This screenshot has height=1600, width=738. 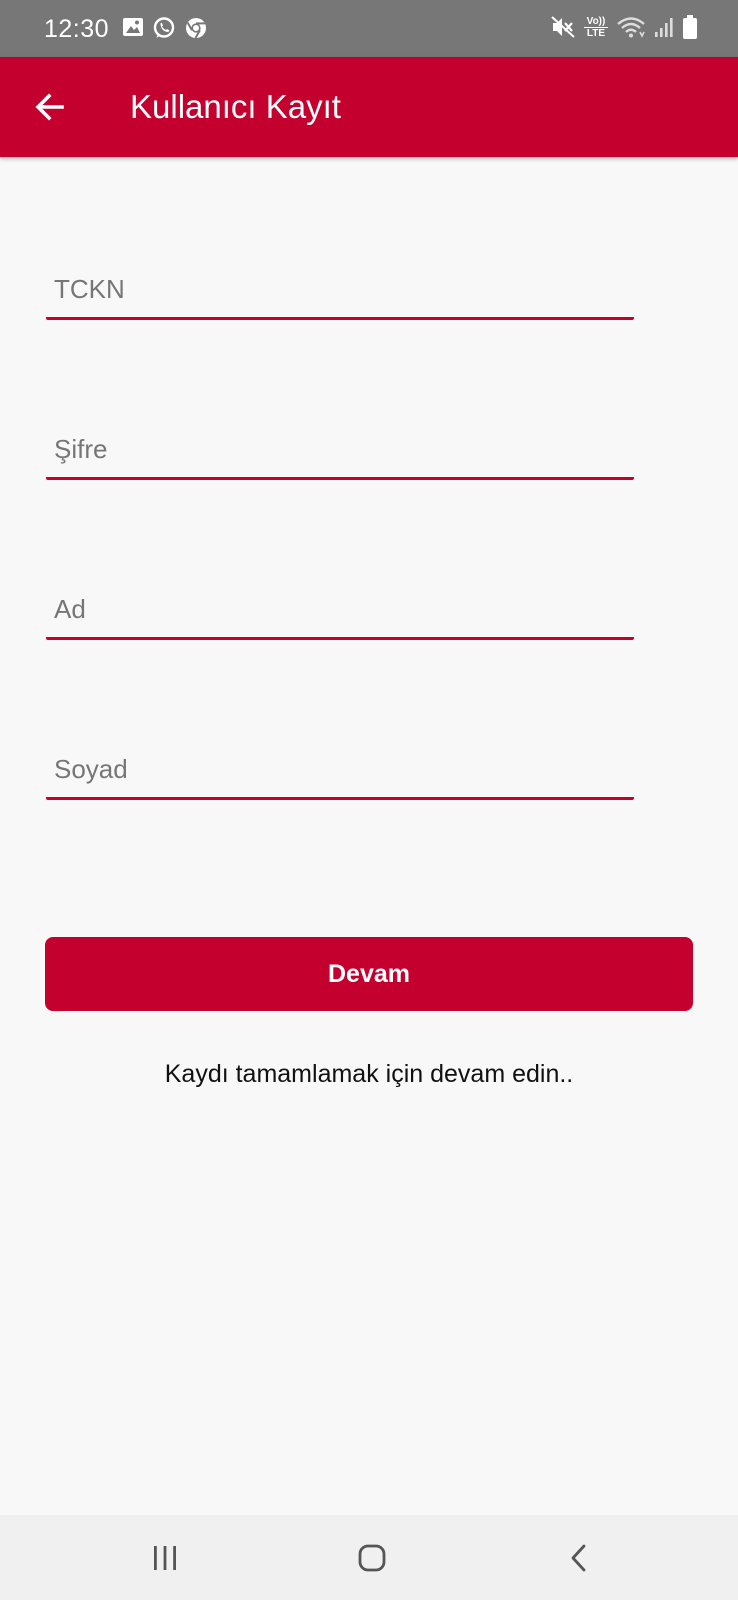 What do you see at coordinates (631, 27) in the screenshot?
I see `wifi-icon` at bounding box center [631, 27].